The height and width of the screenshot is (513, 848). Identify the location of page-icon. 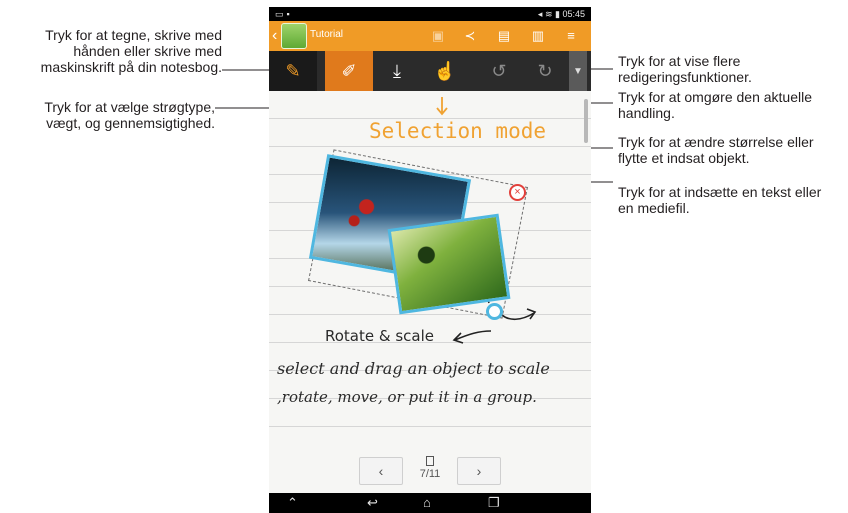
(430, 461).